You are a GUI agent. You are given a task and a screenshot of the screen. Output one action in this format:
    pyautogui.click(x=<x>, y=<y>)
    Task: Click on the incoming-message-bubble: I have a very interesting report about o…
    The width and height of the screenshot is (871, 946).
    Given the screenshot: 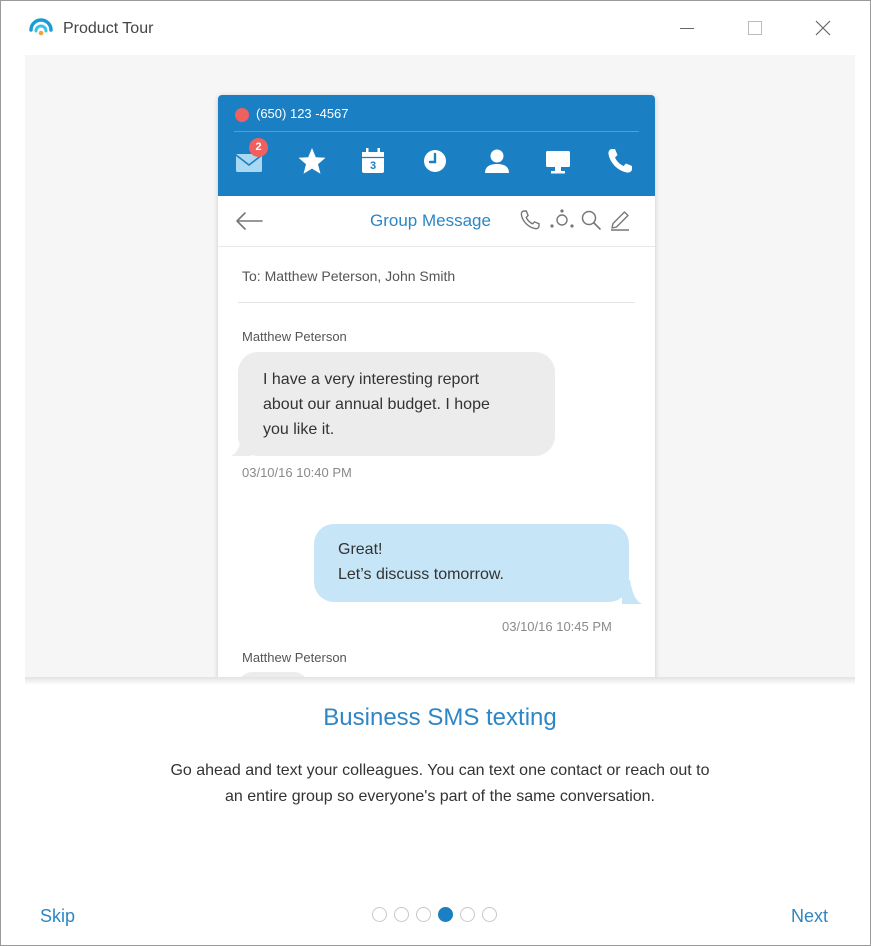 What is the action you would take?
    pyautogui.click(x=396, y=404)
    